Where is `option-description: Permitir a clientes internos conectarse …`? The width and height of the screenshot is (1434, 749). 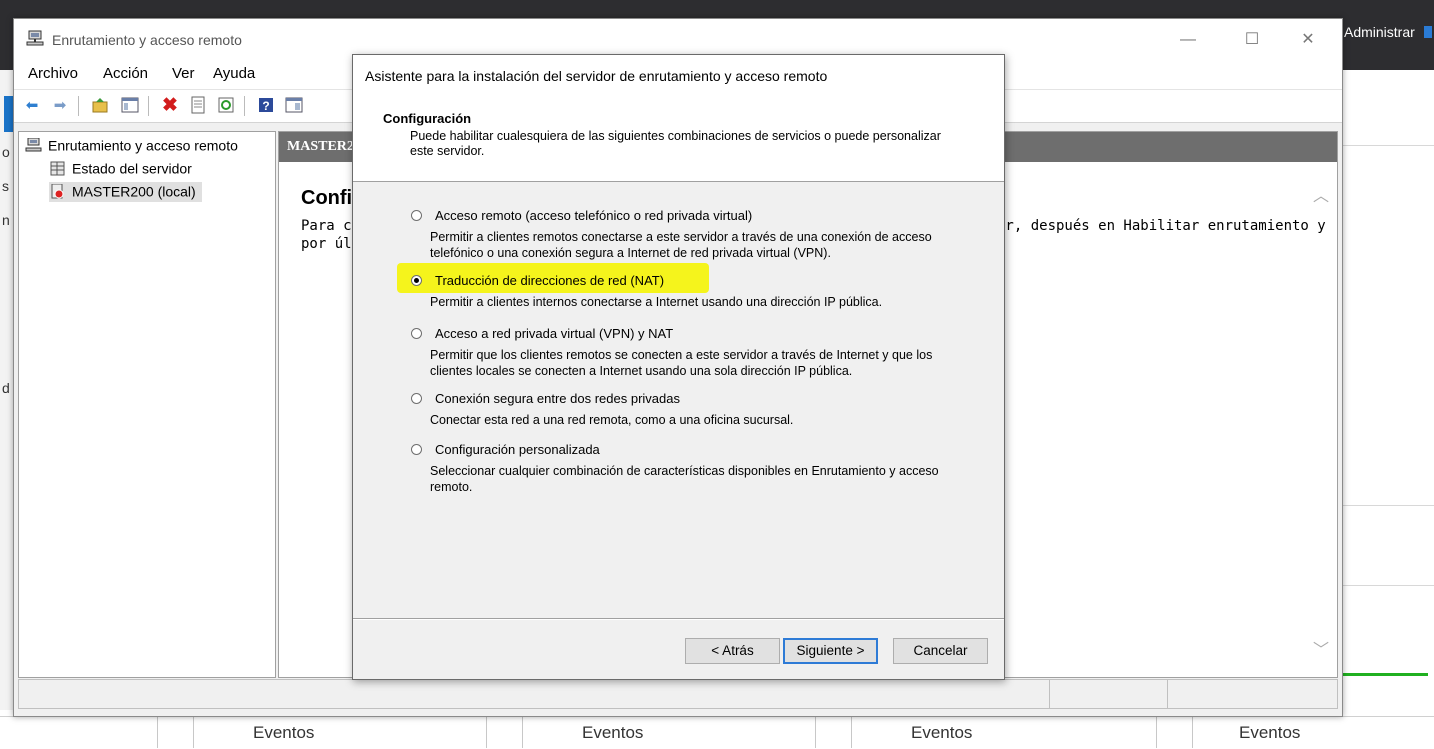
option-description: Permitir a clientes internos conectarse … is located at coordinates (656, 302).